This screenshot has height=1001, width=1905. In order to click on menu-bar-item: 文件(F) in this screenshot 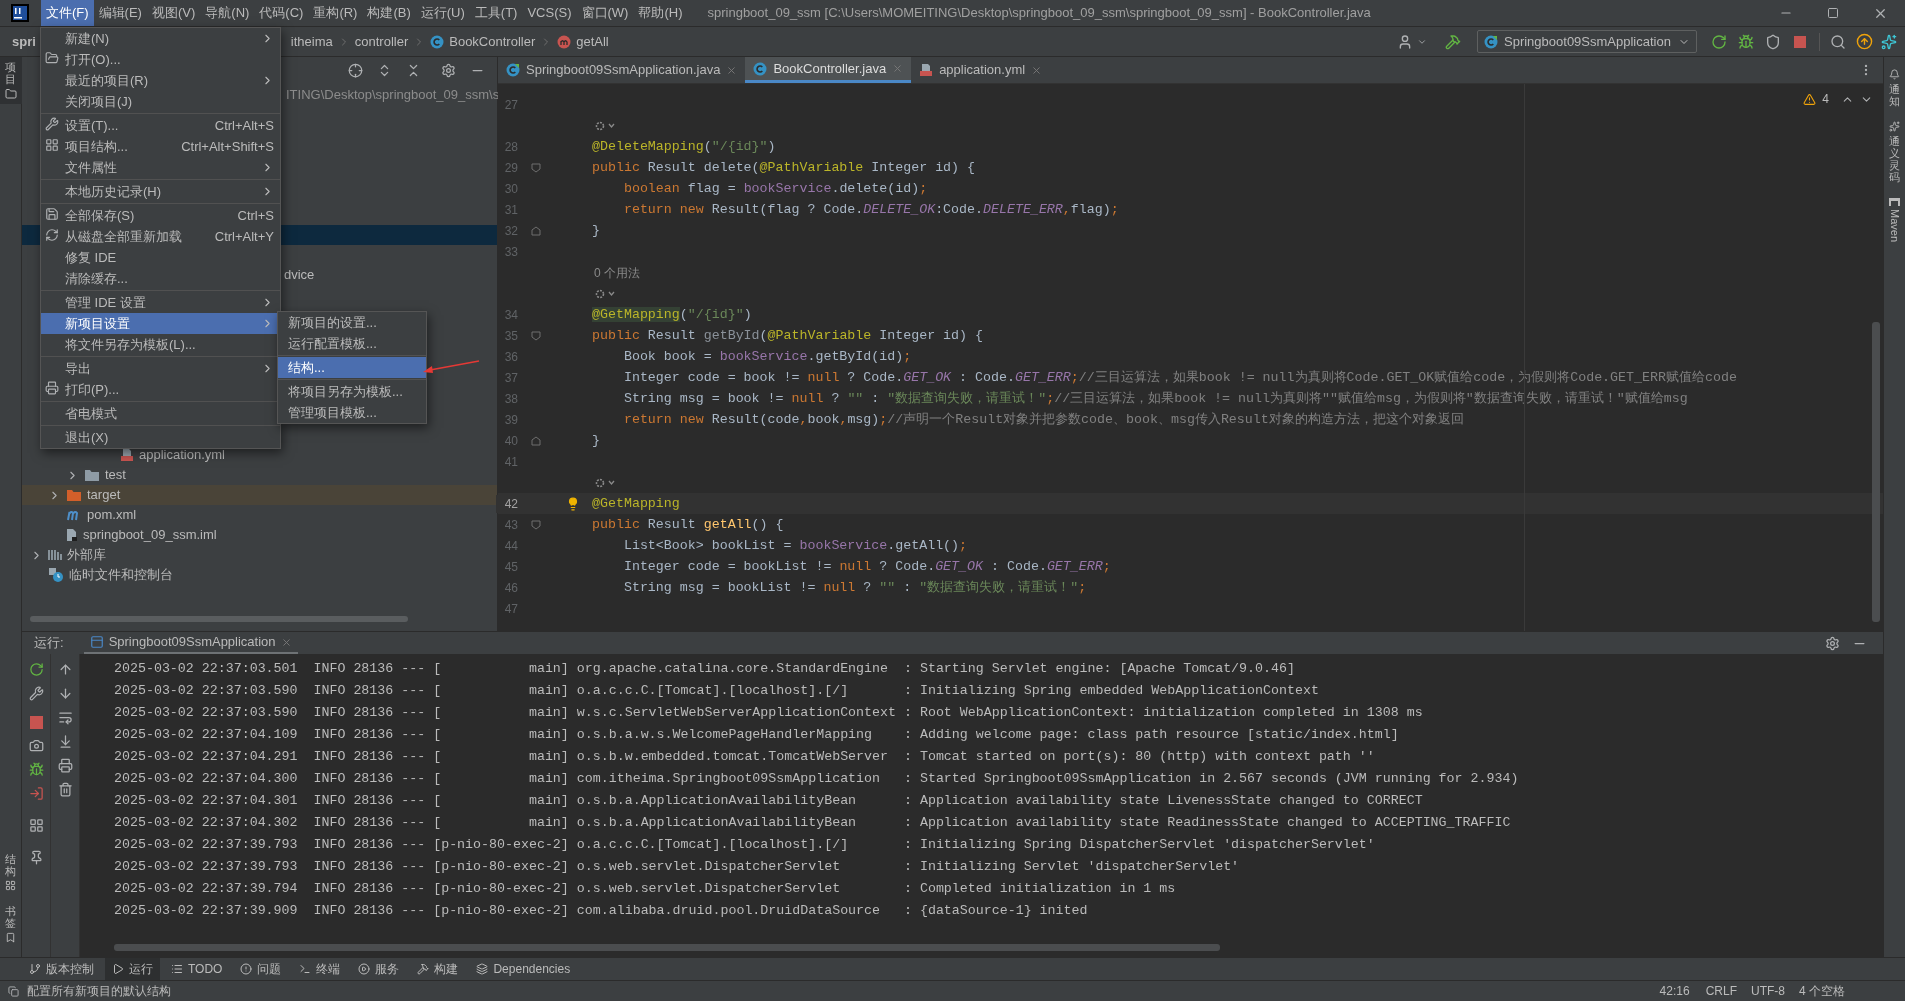, I will do `click(67, 13)`.